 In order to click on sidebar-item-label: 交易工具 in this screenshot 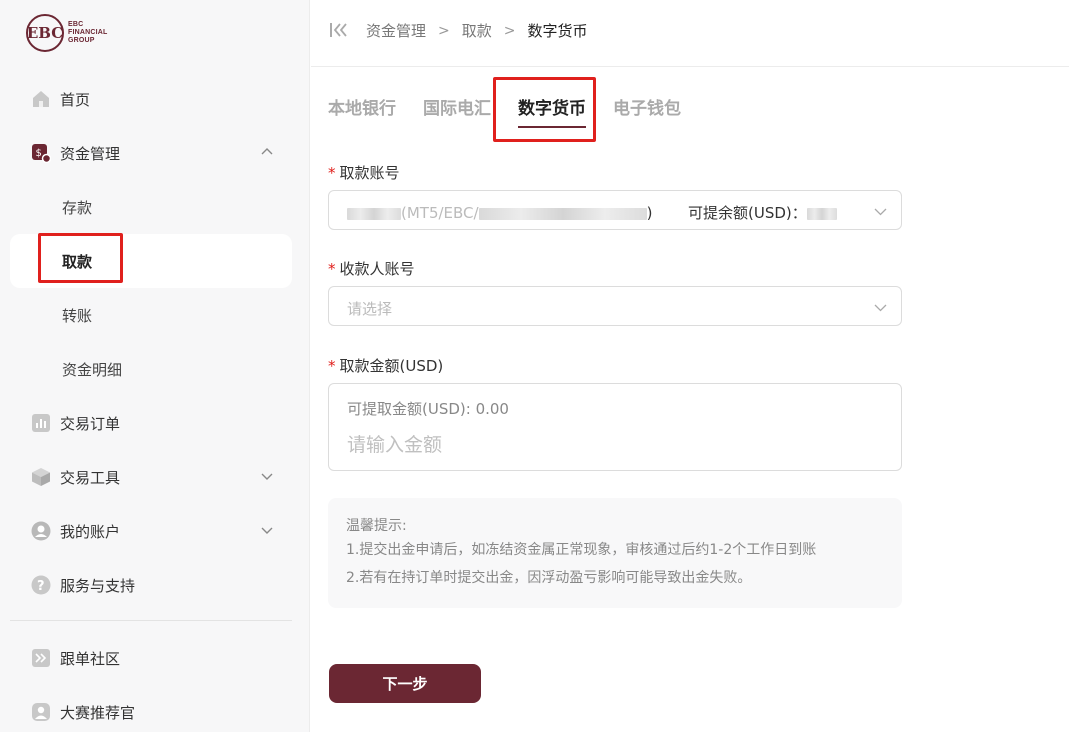, I will do `click(90, 477)`.